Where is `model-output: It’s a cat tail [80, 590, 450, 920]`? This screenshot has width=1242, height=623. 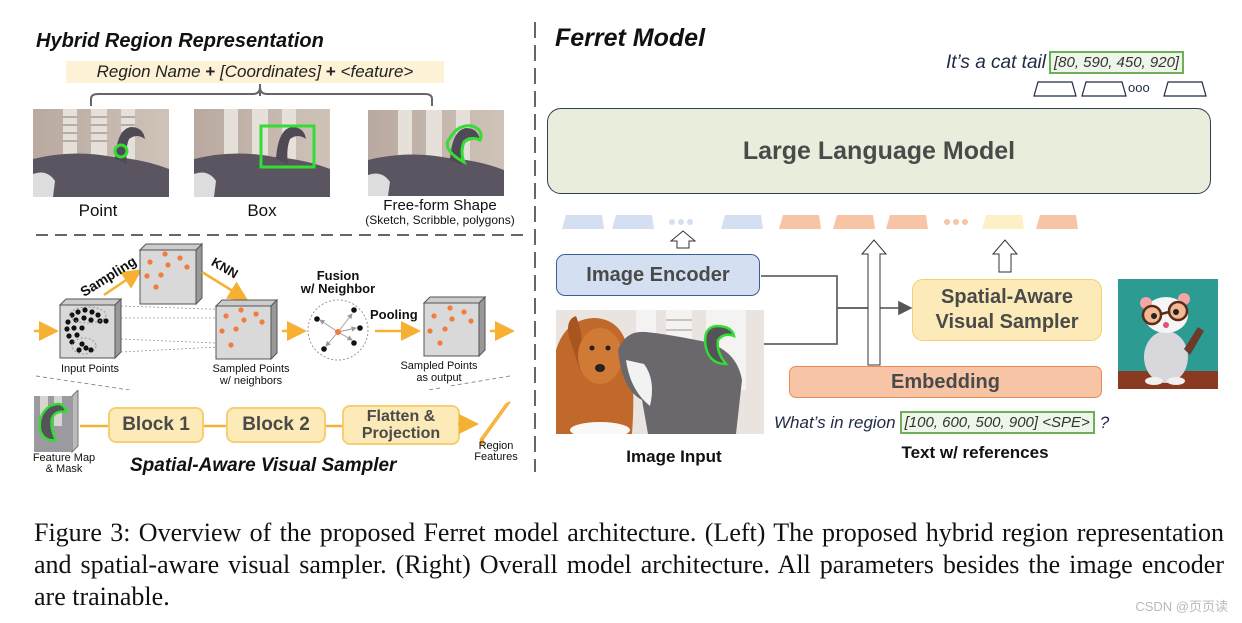 model-output: It’s a cat tail [80, 590, 450, 920] is located at coordinates (1065, 62).